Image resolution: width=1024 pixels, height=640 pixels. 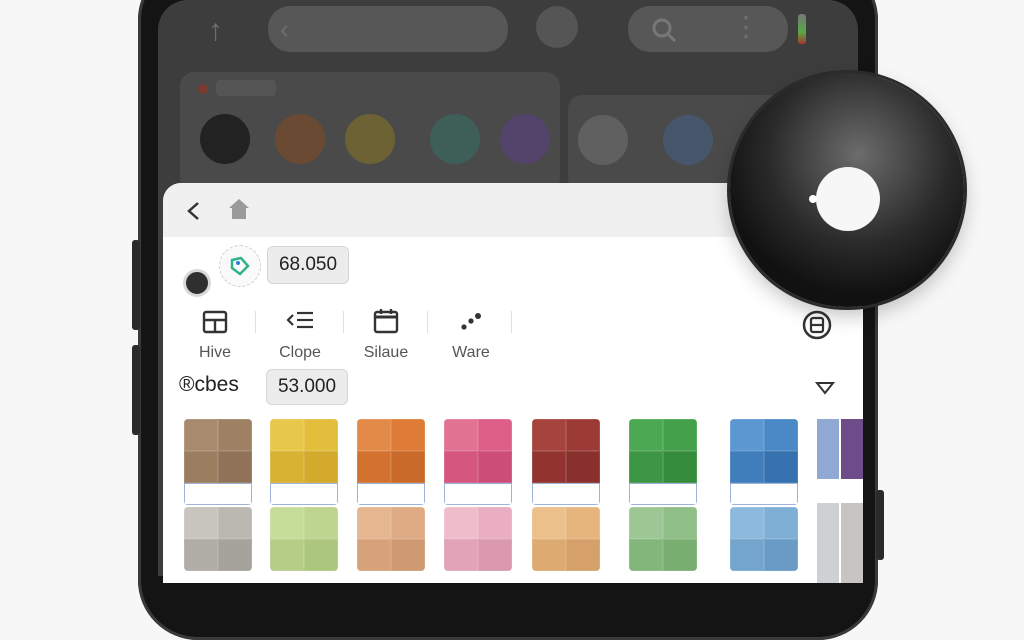 I want to click on chevron-left-icon: ‹, so click(x=284, y=29).